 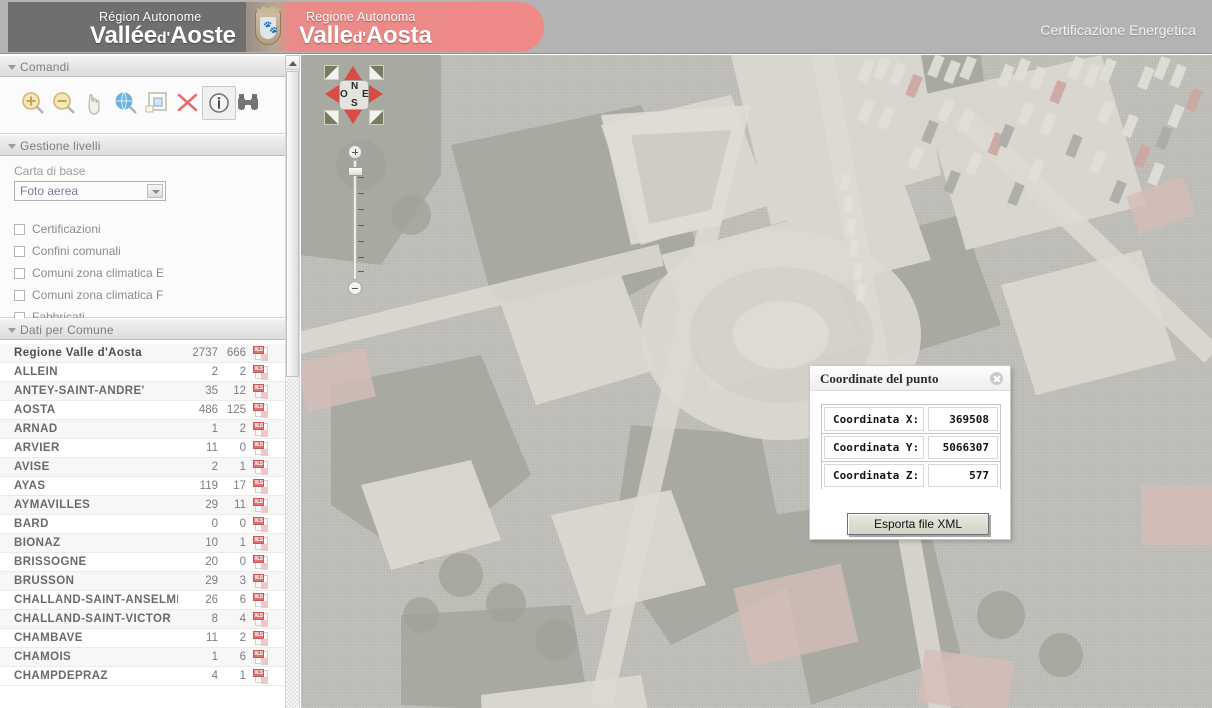 What do you see at coordinates (911, 419) in the screenshot?
I see `coordinate-row-x: Coordinata X: 369508` at bounding box center [911, 419].